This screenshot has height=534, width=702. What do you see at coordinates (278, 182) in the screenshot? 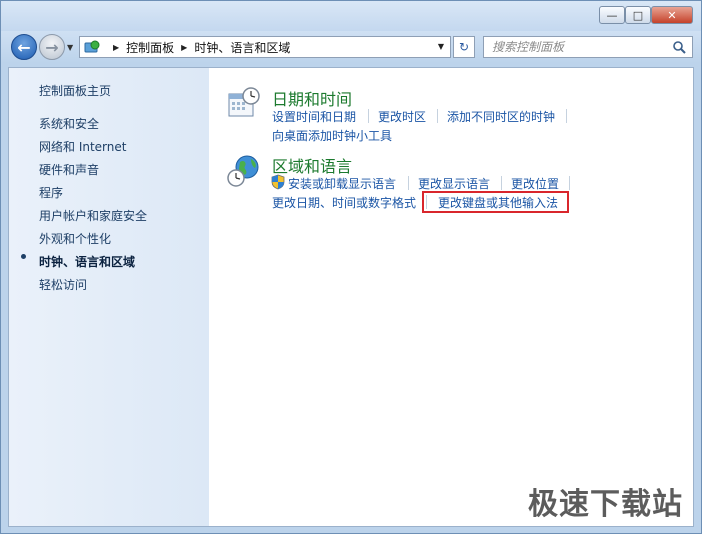
I see `uac-shield-icon` at bounding box center [278, 182].